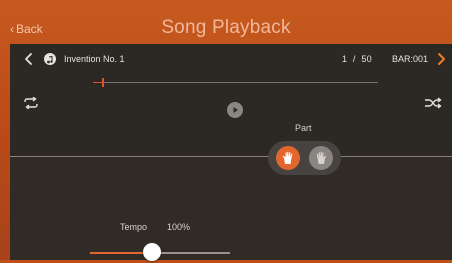  I want to click on right-hand-icon, so click(287, 157).